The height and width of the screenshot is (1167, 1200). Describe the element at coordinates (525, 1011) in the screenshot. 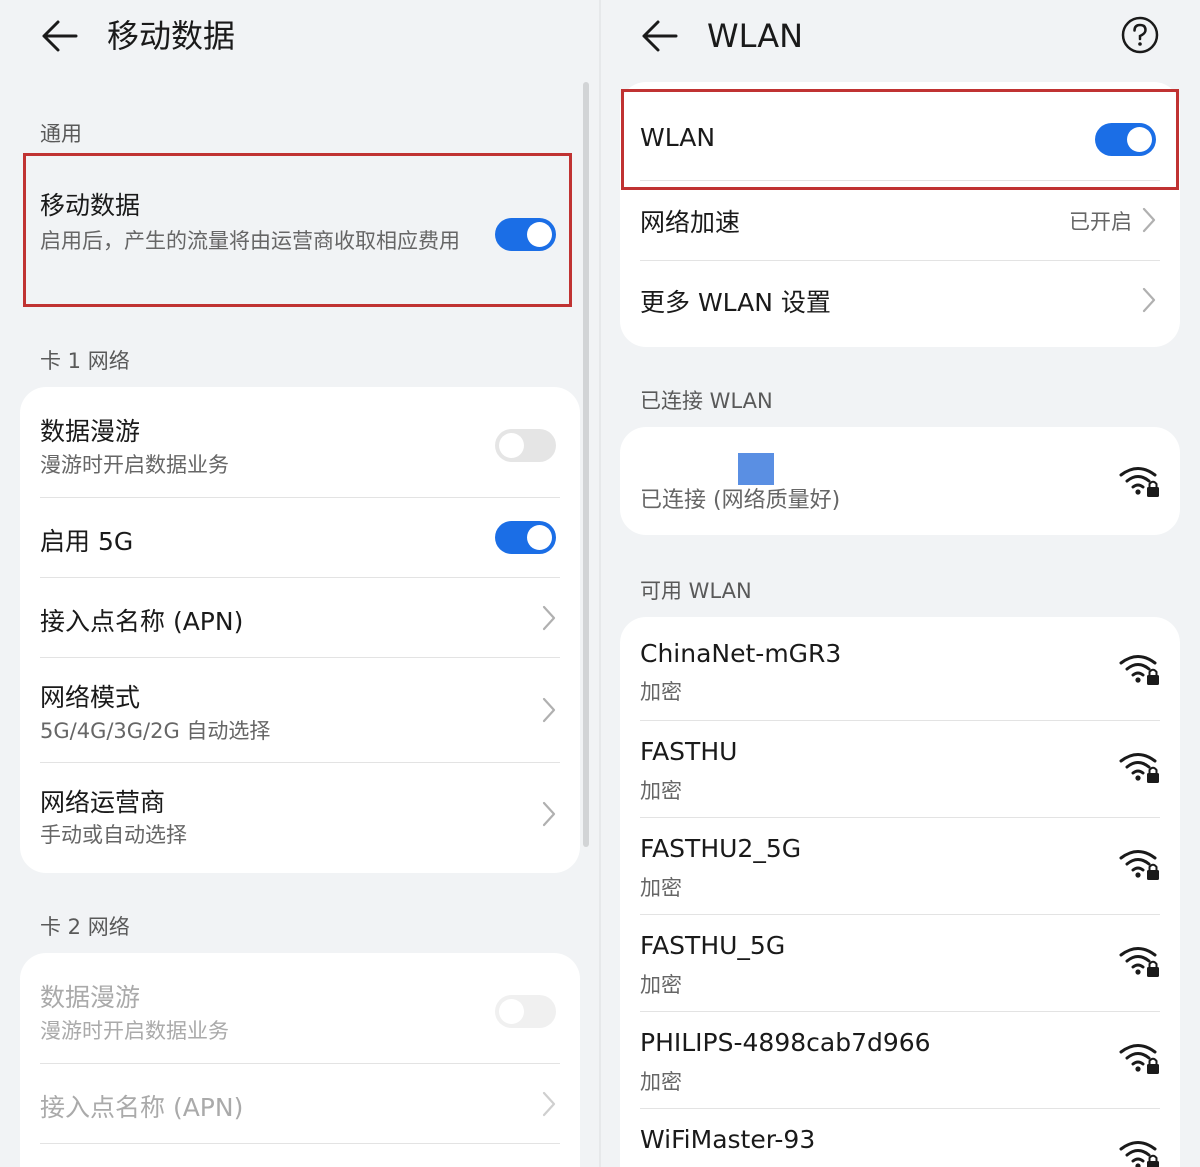

I see `sim2-data-roaming-toggle` at that location.